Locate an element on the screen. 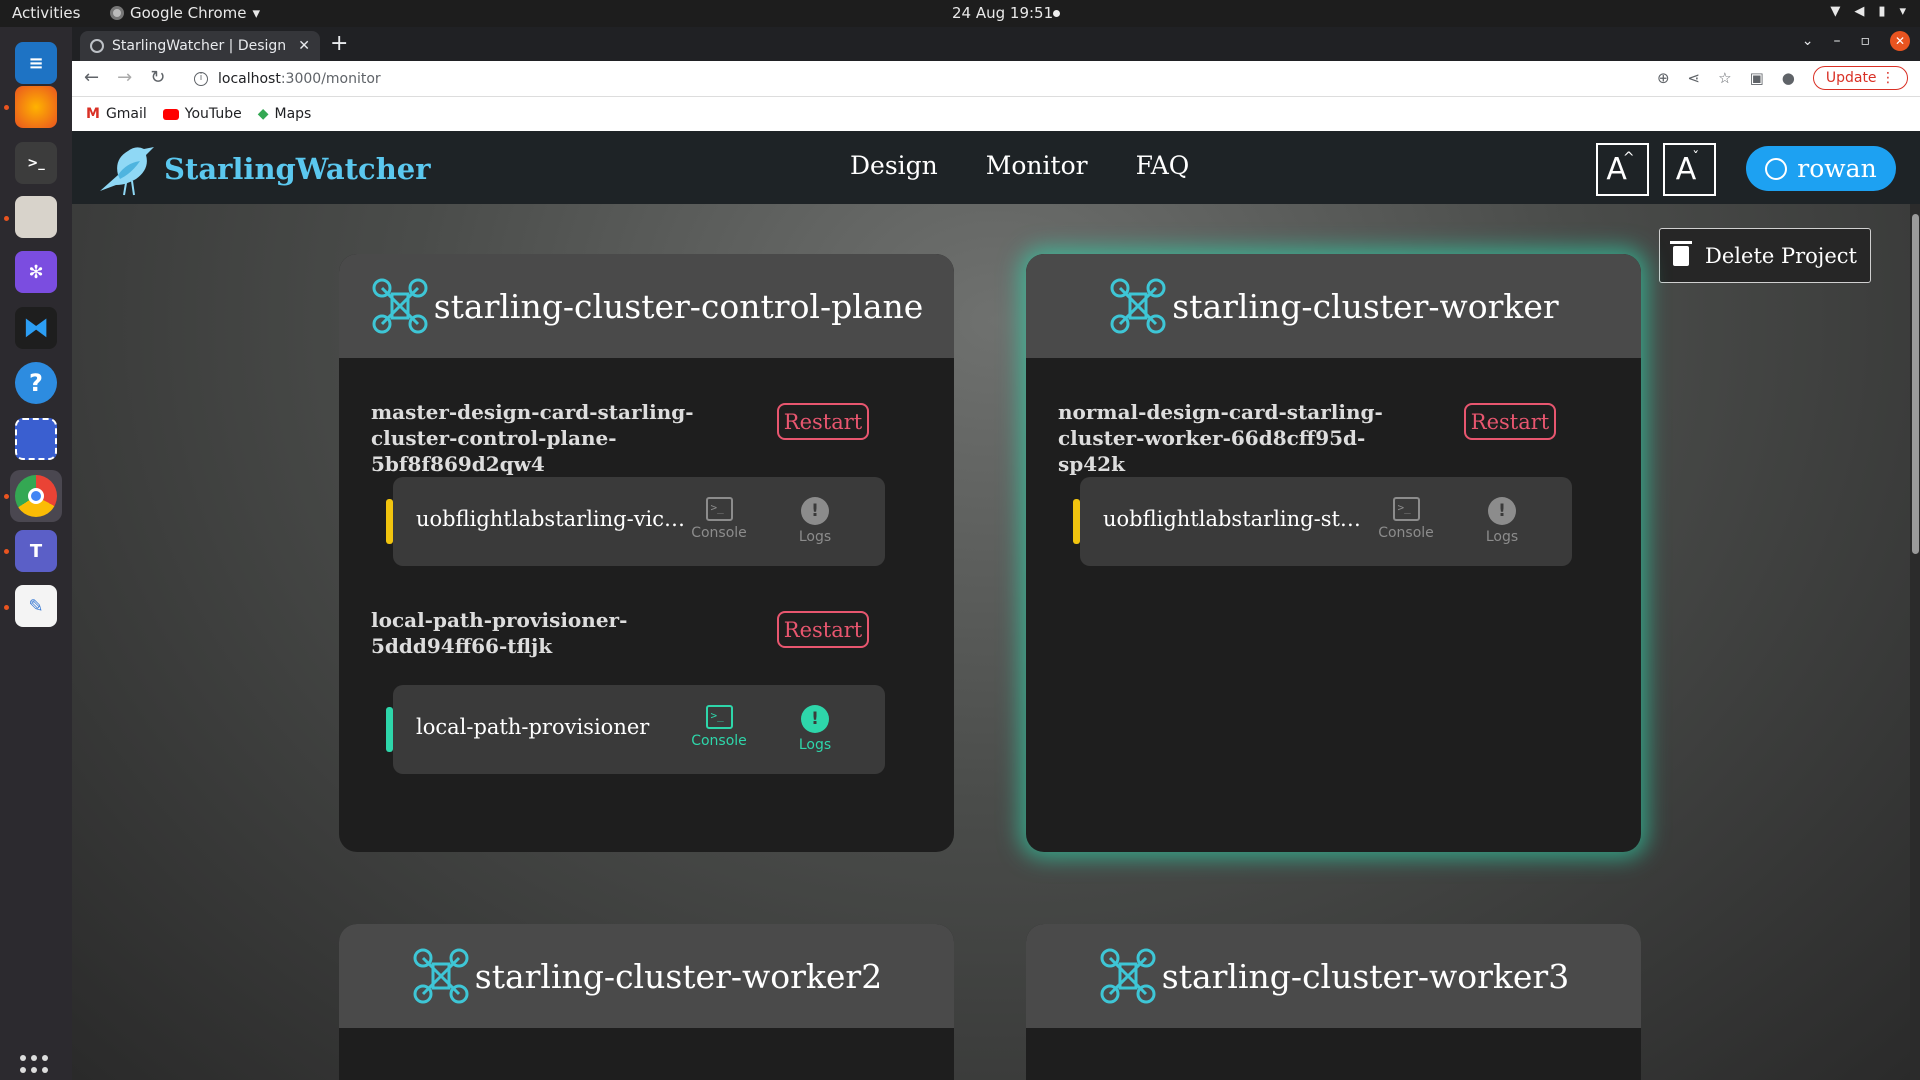 This screenshot has height=1080, width=1920. address-bar: i localhost:3000/monitor is located at coordinates (912, 79).